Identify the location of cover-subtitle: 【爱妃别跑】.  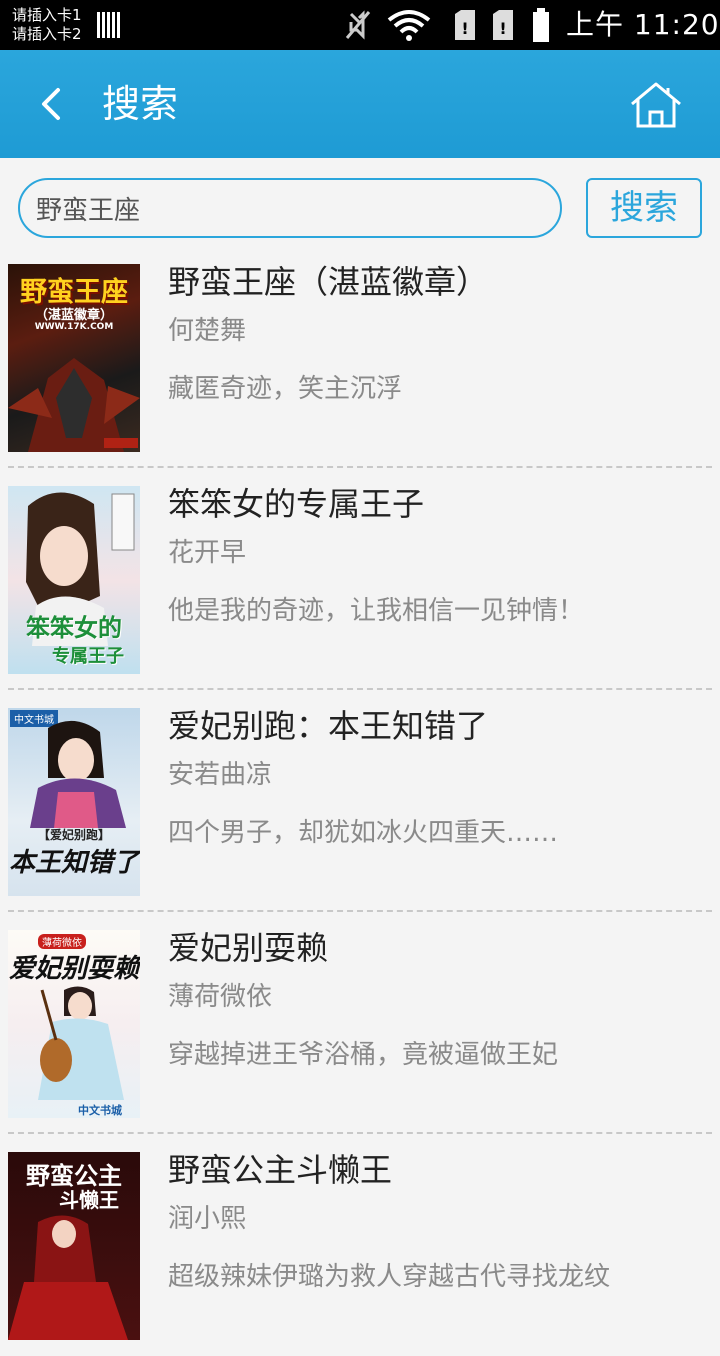
(73, 835).